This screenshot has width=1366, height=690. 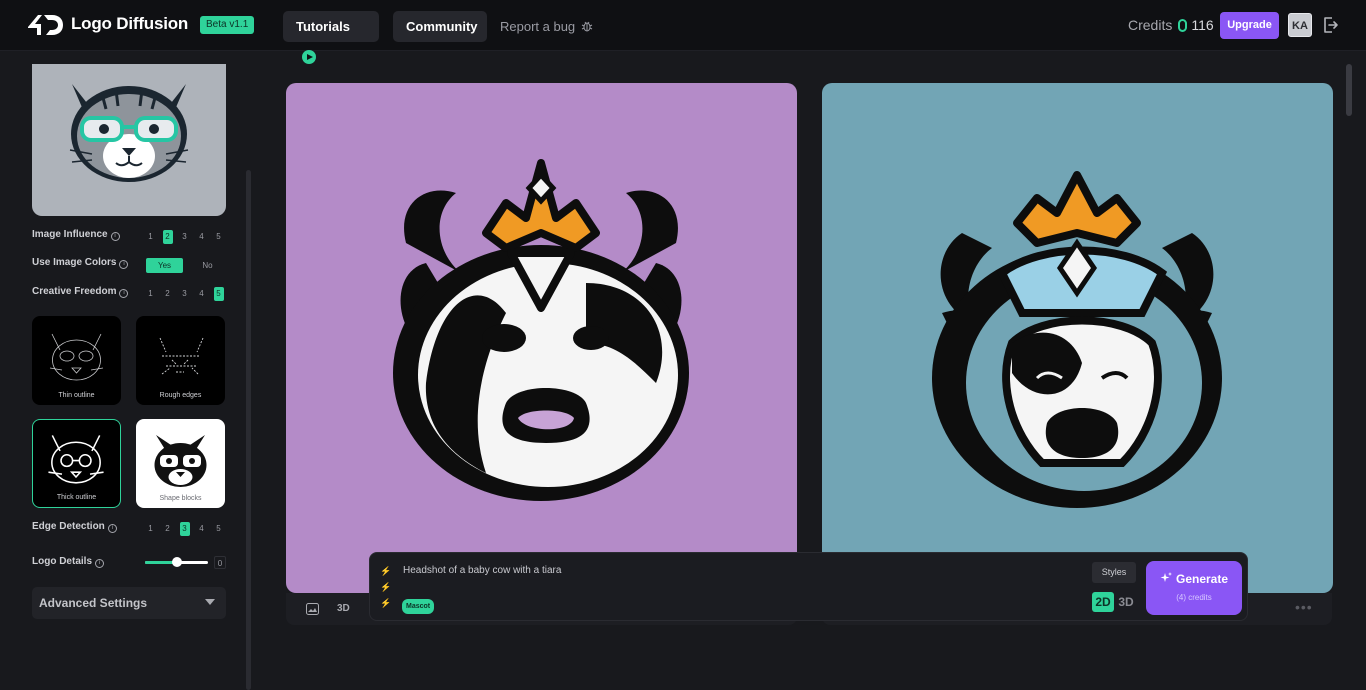 I want to click on image-influence-option: 3, so click(x=184, y=237).